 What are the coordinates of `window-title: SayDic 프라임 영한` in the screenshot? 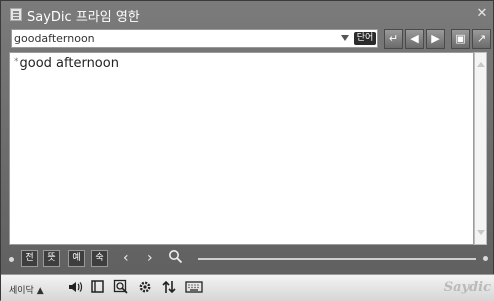 It's located at (83, 17).